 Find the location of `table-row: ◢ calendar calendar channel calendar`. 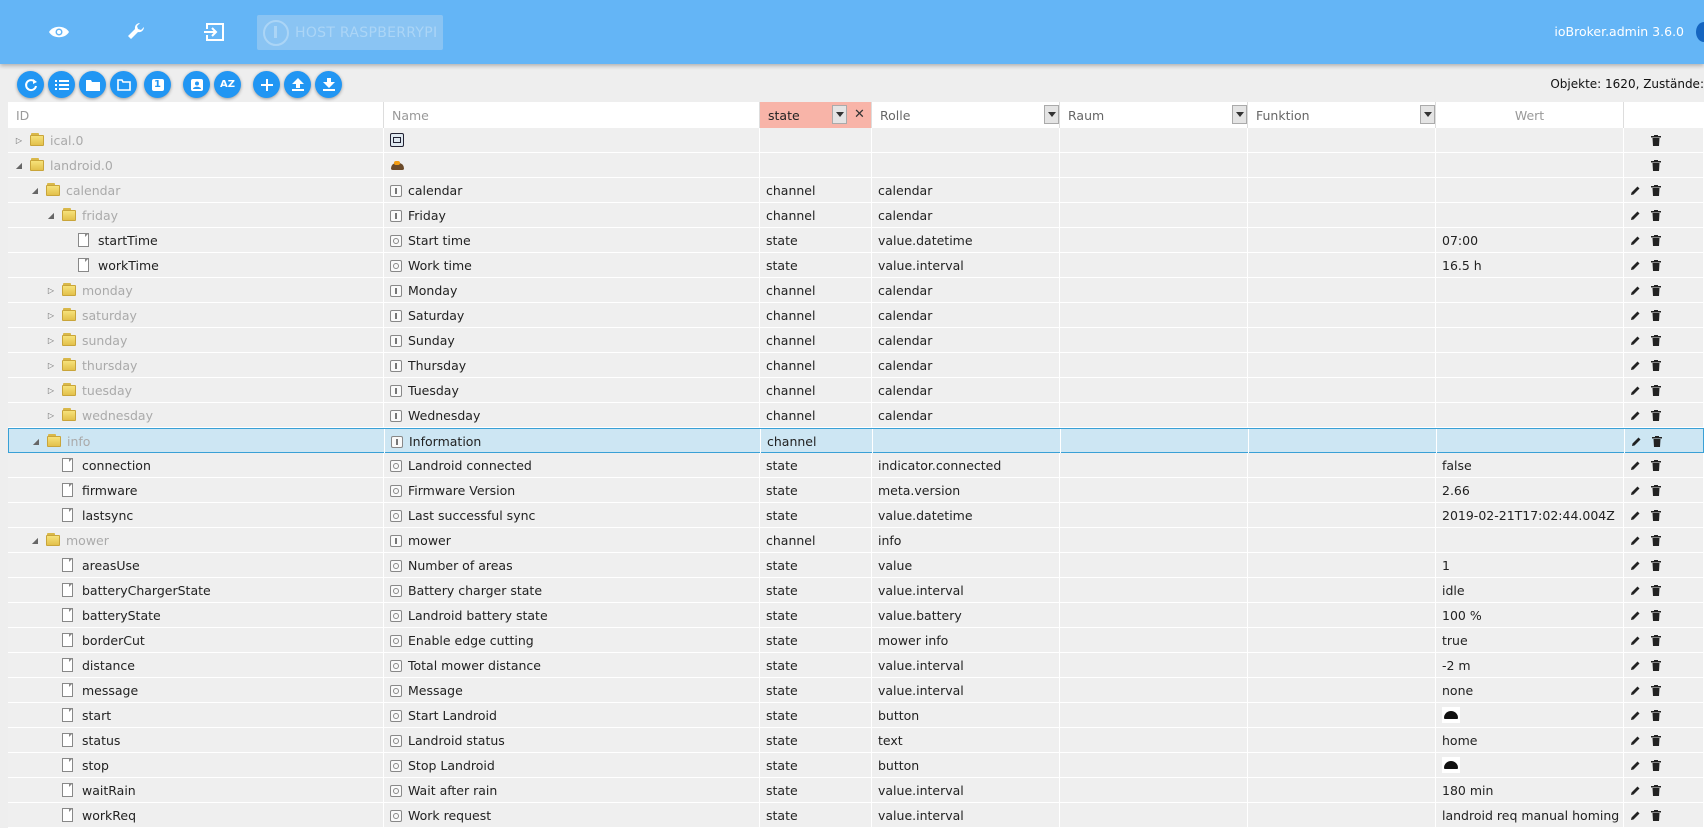

table-row: ◢ calendar calendar channel calendar is located at coordinates (856, 190).